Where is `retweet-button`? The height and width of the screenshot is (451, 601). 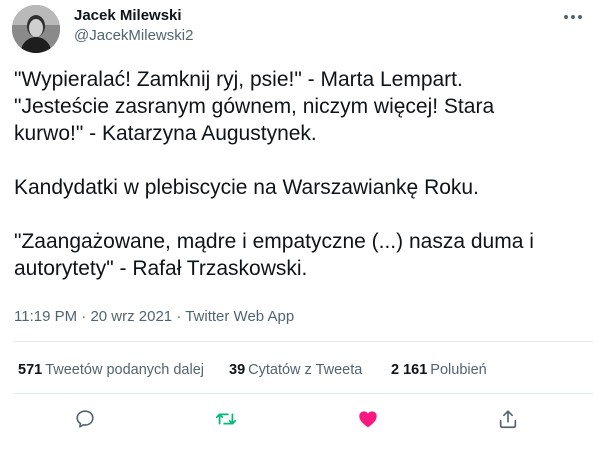 retweet-button is located at coordinates (226, 419).